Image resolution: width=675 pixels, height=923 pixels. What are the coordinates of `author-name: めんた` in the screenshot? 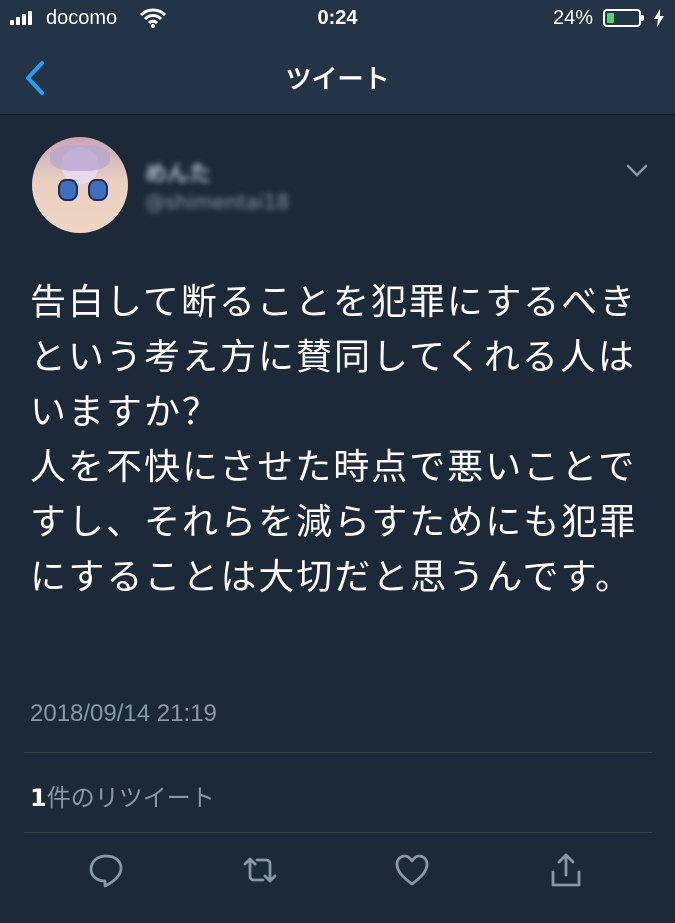 It's located at (178, 172).